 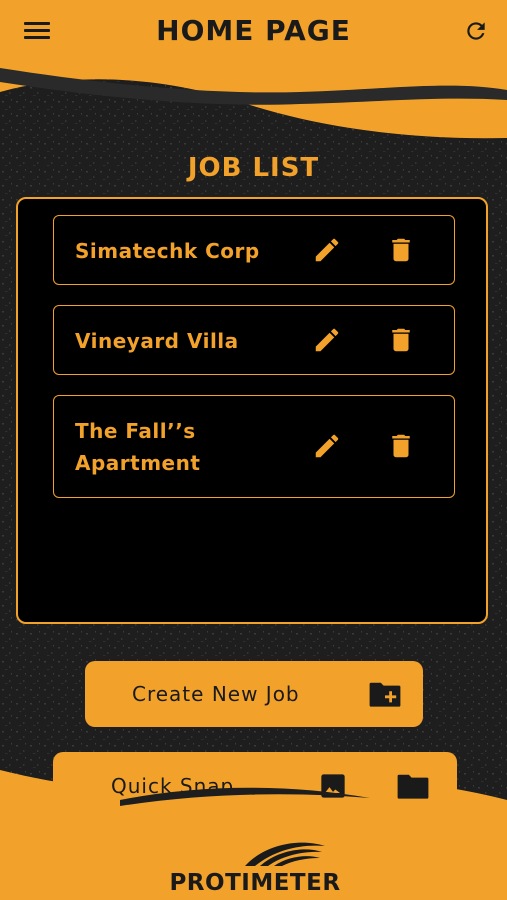 What do you see at coordinates (385, 694) in the screenshot?
I see `folder-plus-icon` at bounding box center [385, 694].